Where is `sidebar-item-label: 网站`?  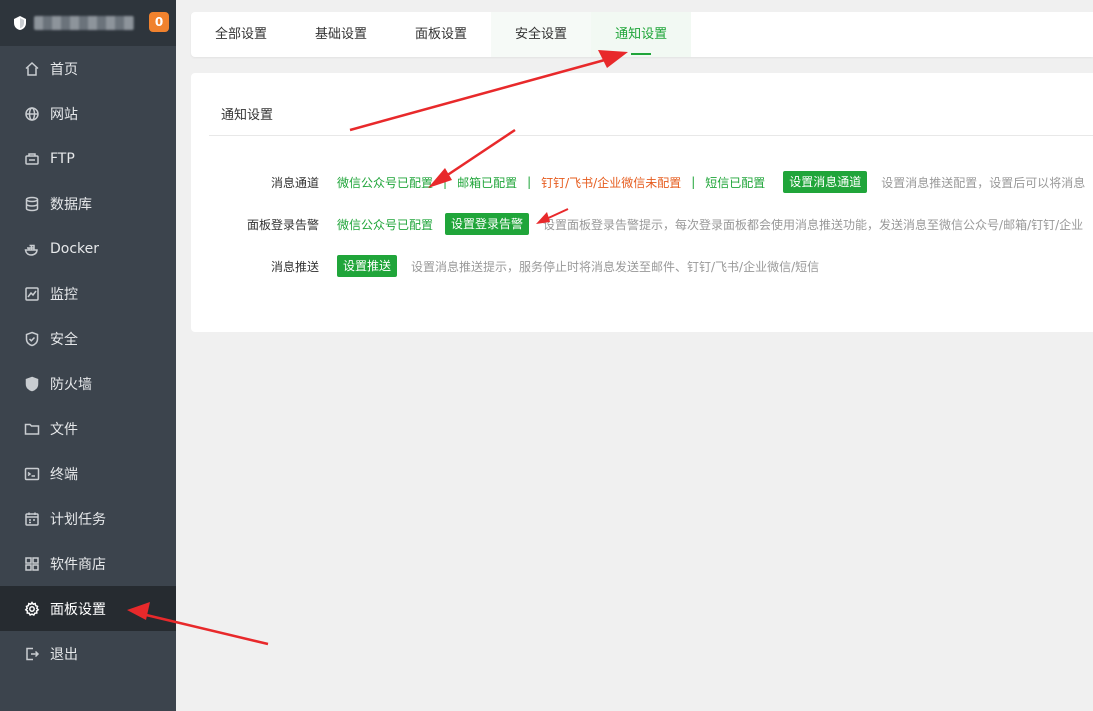 sidebar-item-label: 网站 is located at coordinates (64, 114).